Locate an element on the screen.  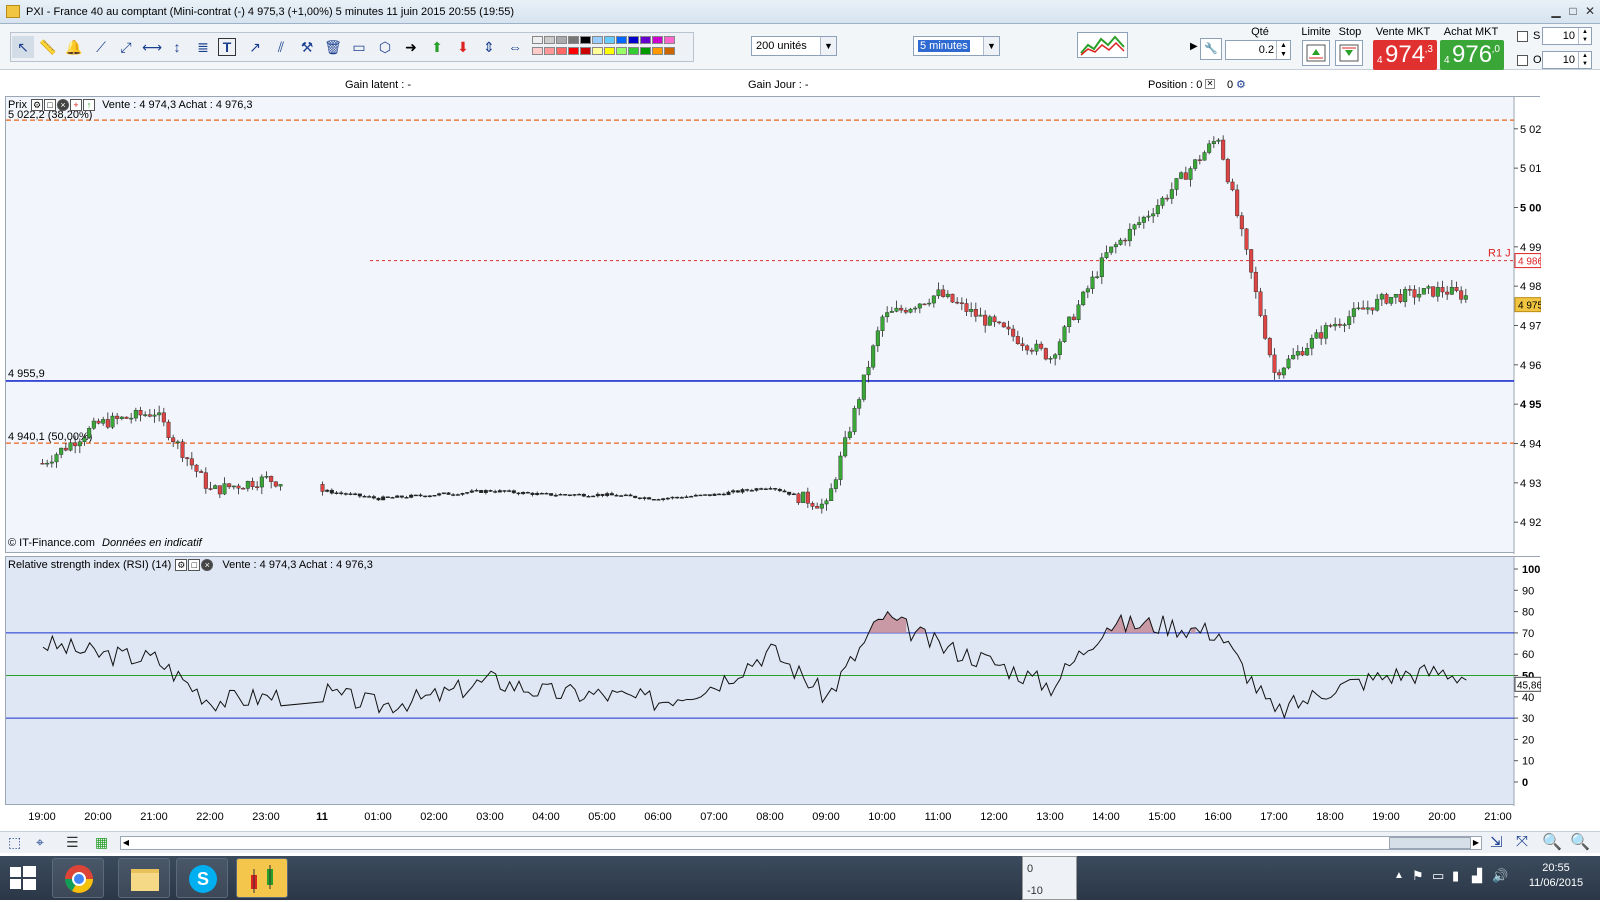
windows-start-icon is located at coordinates (23, 878).